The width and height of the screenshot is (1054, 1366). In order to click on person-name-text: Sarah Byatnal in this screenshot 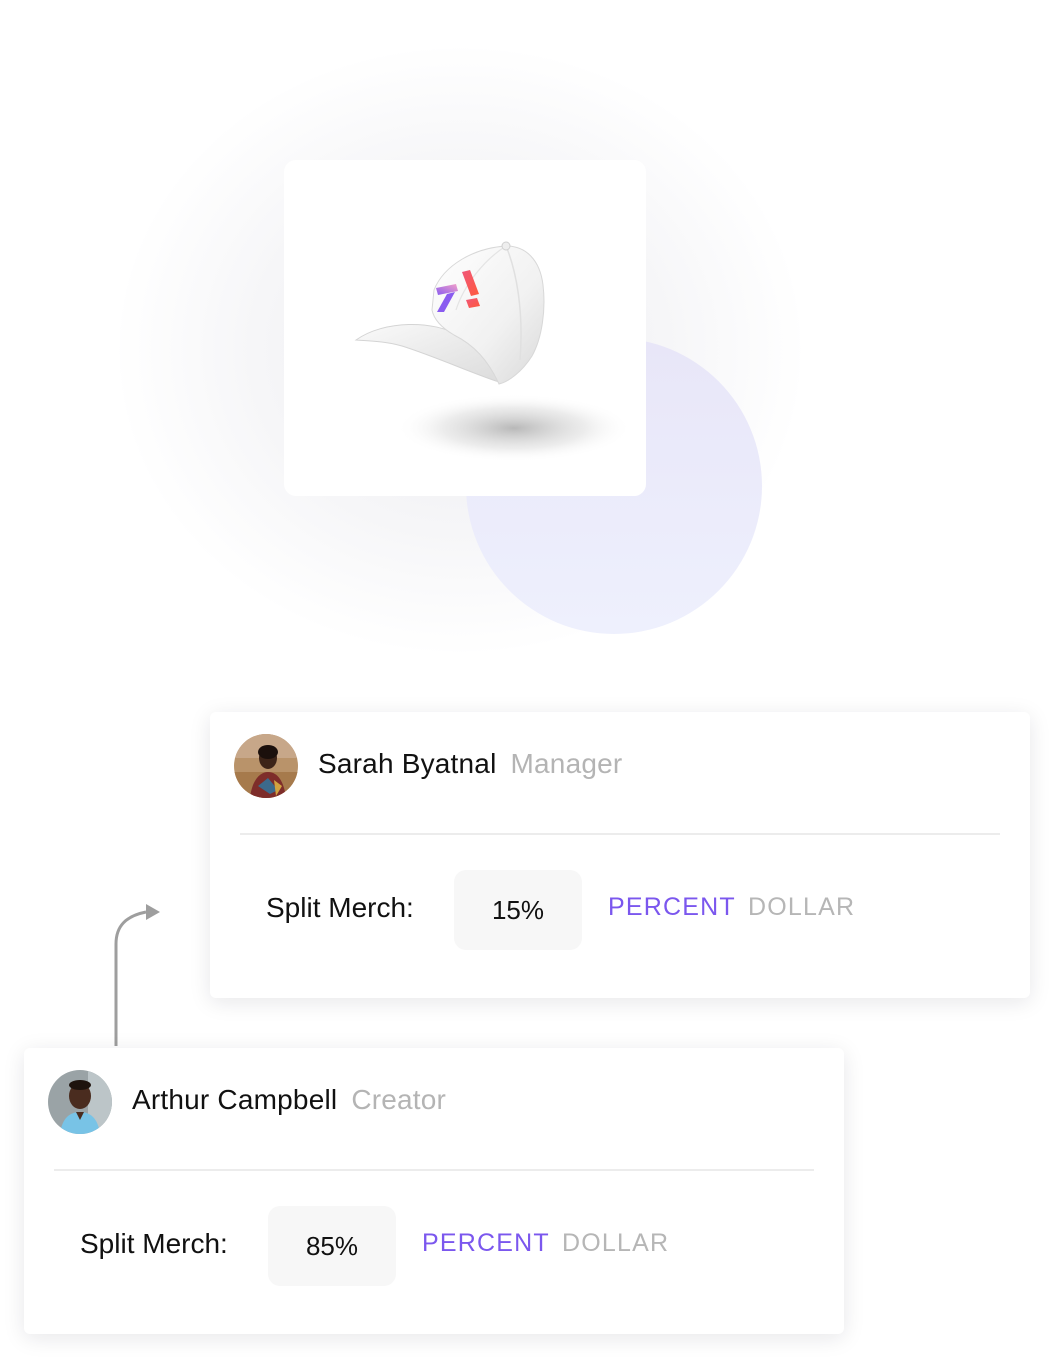, I will do `click(407, 763)`.